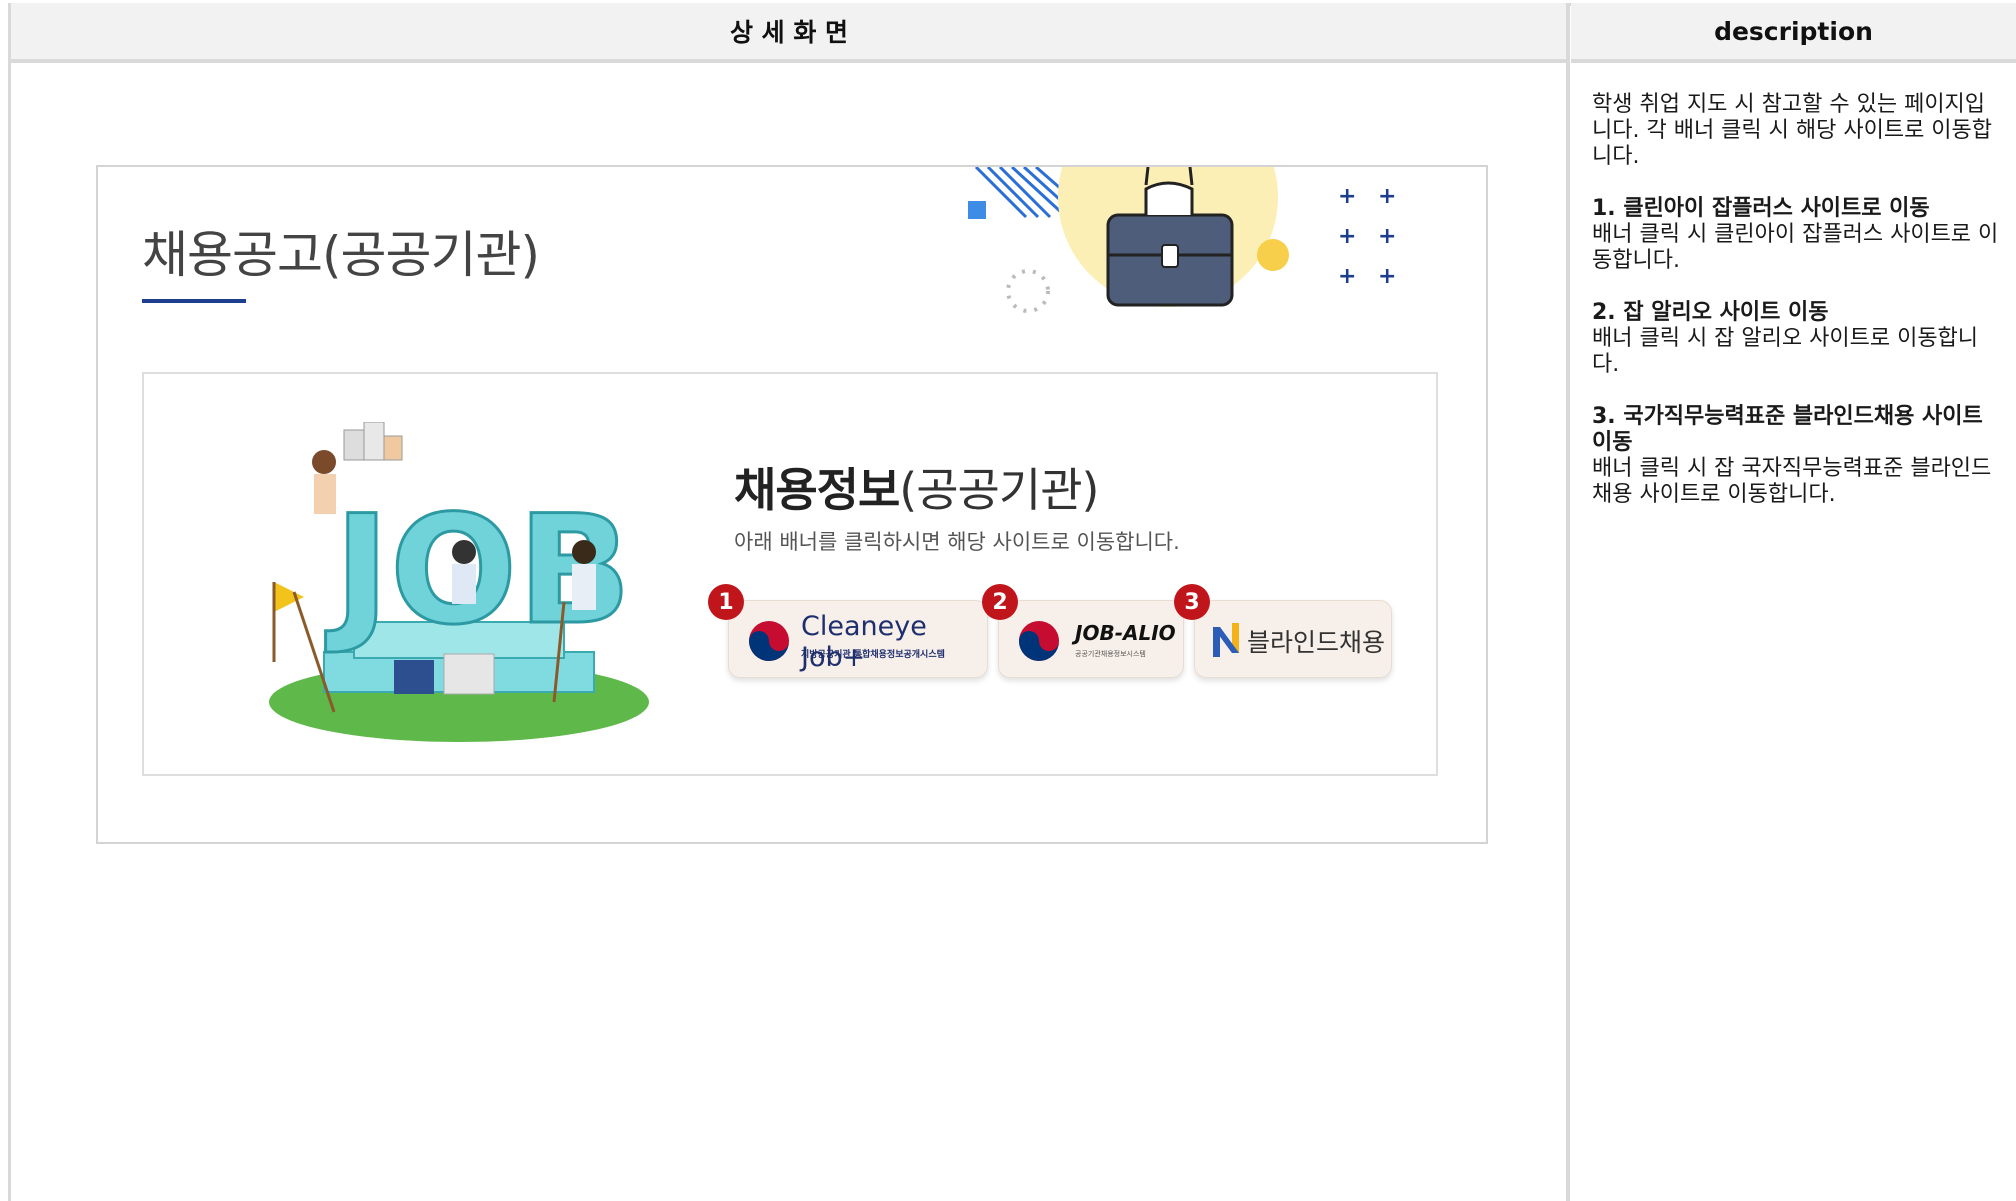 The height and width of the screenshot is (1201, 2016). I want to click on cleaneye-job-banner: Cleaneye Job+ 지방공공기관 통합채용정보공개시스템, so click(858, 639).